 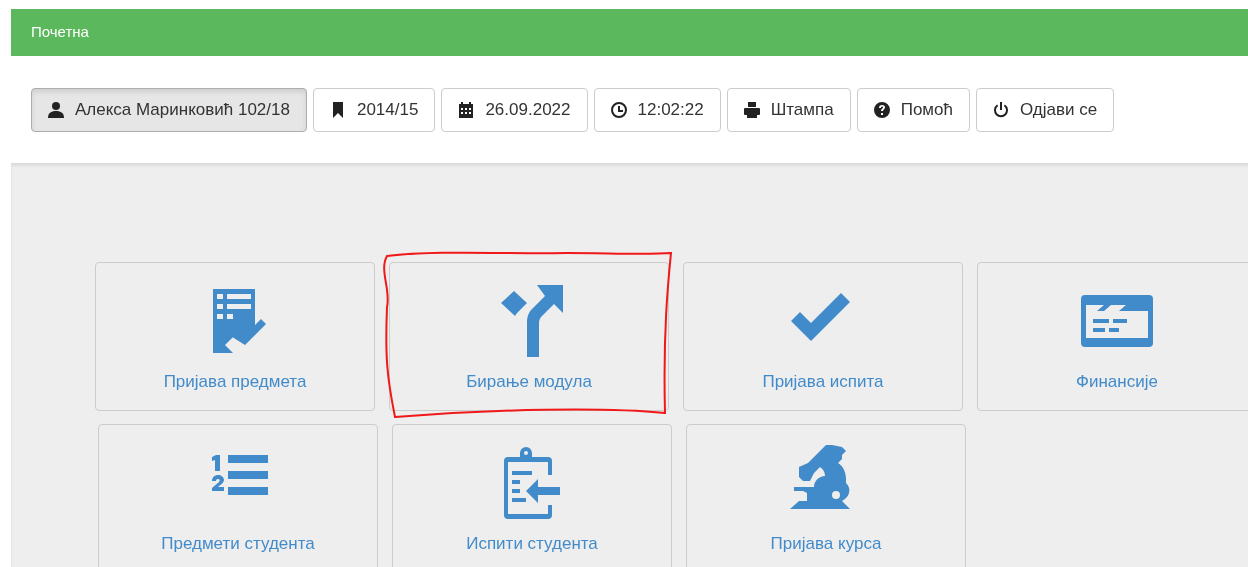 What do you see at coordinates (1000, 110) in the screenshot?
I see `power-icon` at bounding box center [1000, 110].